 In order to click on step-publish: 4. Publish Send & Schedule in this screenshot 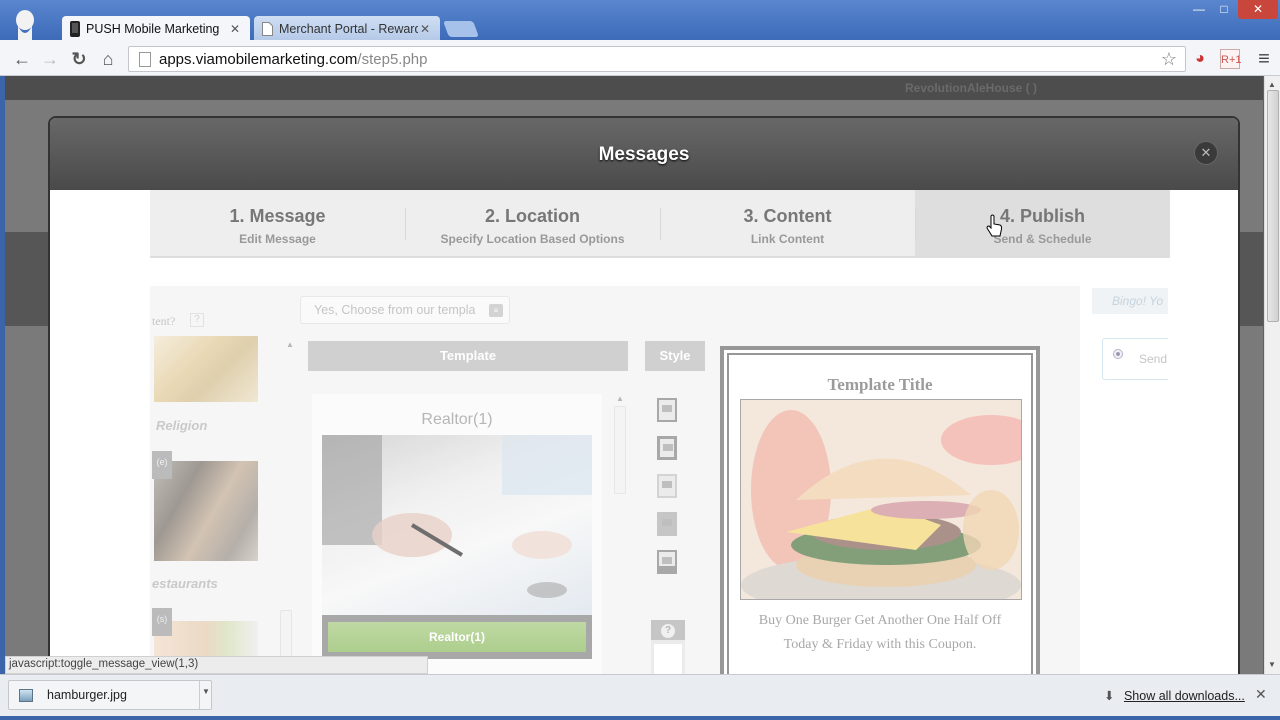, I will do `click(1042, 223)`.